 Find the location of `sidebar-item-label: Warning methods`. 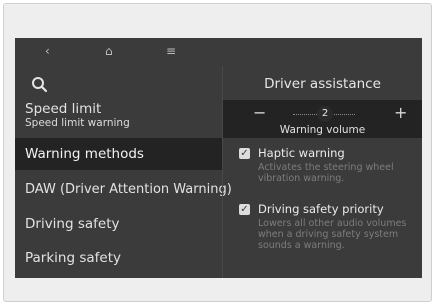

sidebar-item-label: Warning methods is located at coordinates (84, 154).